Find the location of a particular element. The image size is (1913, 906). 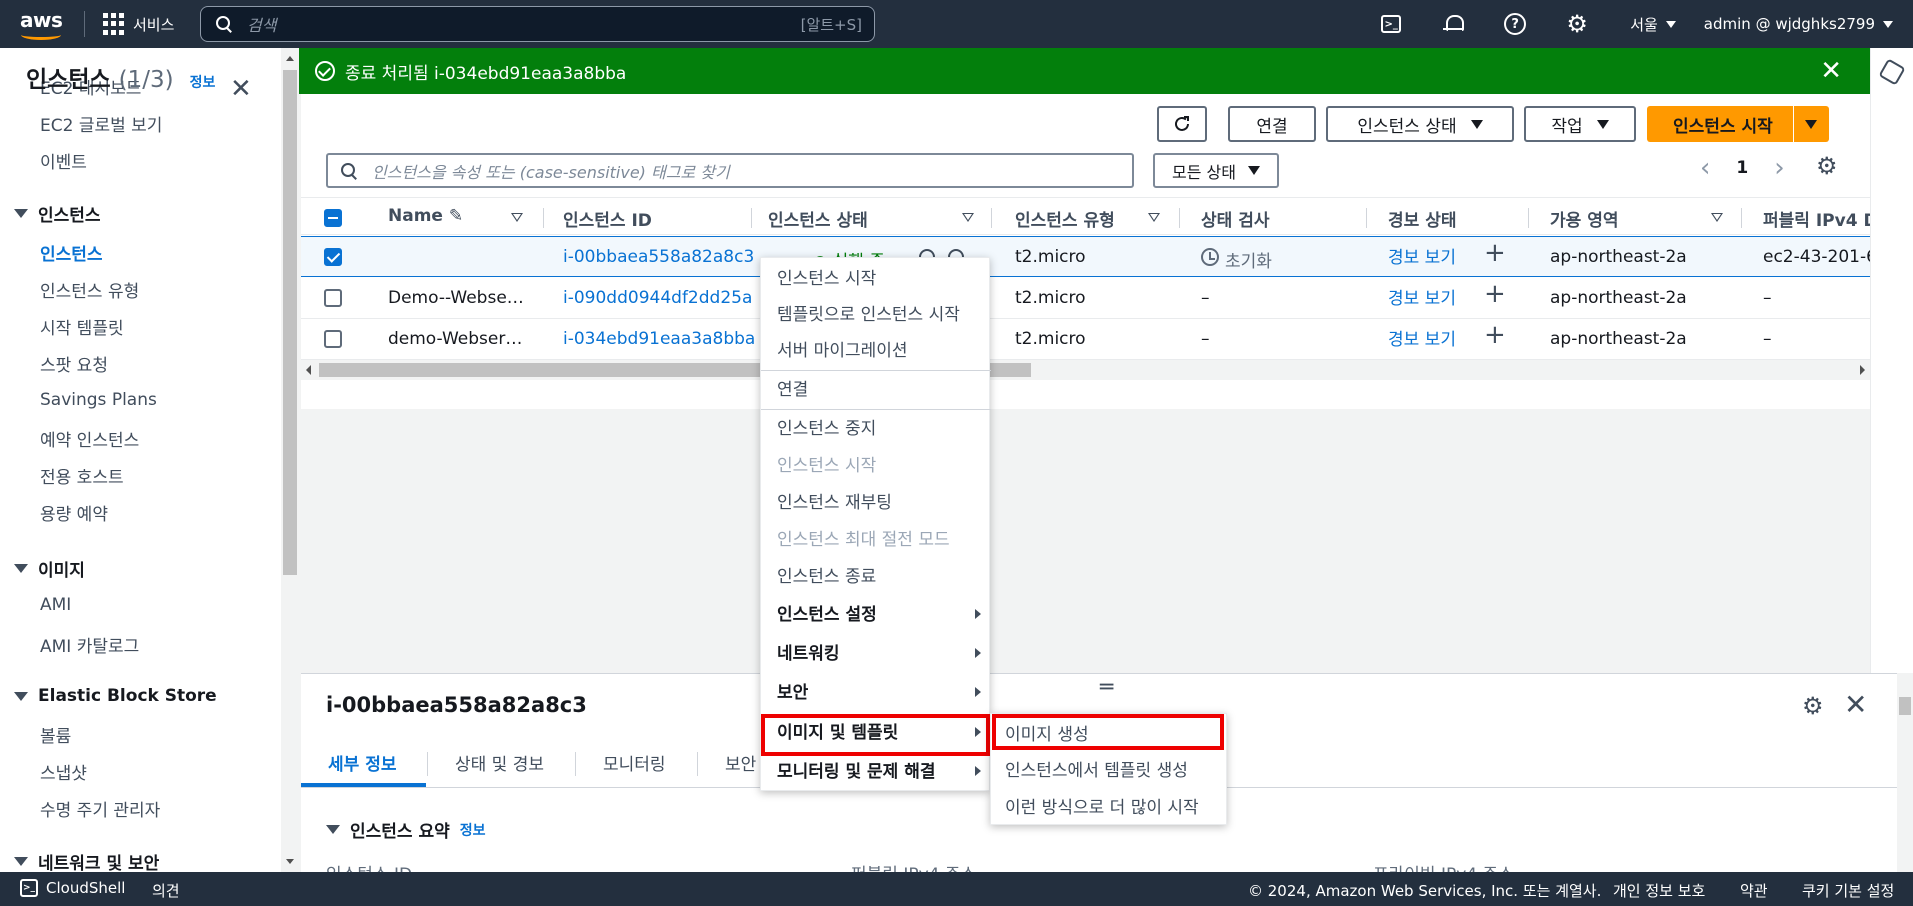

state-filter-select: 모든 상태 is located at coordinates (1216, 170).